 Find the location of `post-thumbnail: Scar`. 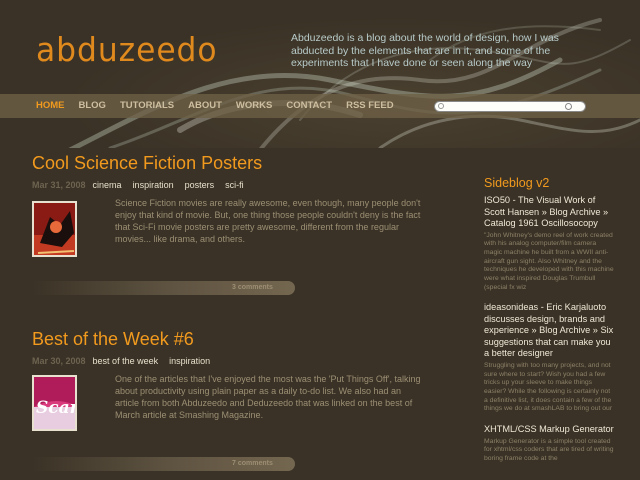

post-thumbnail: Scar is located at coordinates (54, 403).